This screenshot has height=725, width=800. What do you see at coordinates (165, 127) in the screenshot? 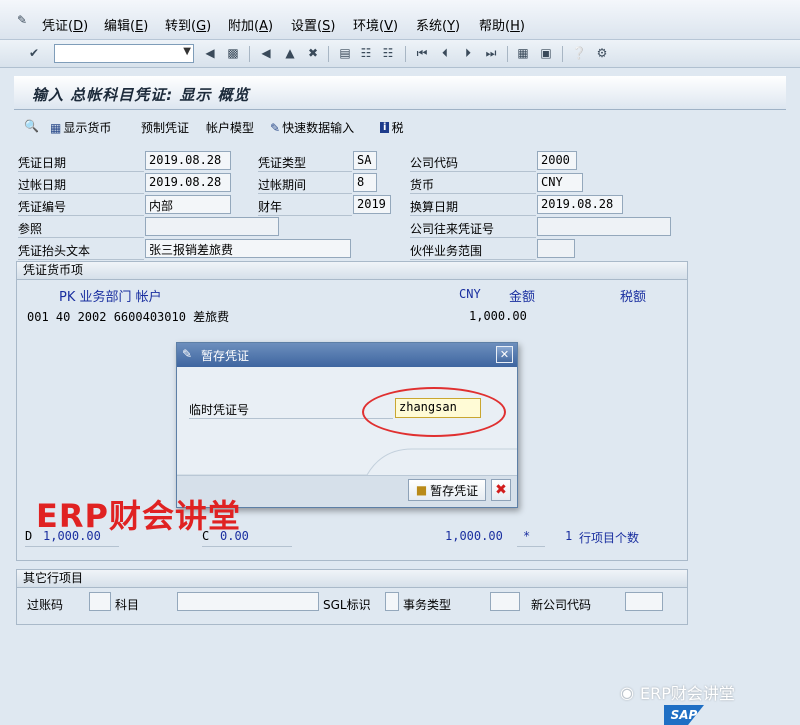
I see `park-document-button: 预制凭证` at bounding box center [165, 127].